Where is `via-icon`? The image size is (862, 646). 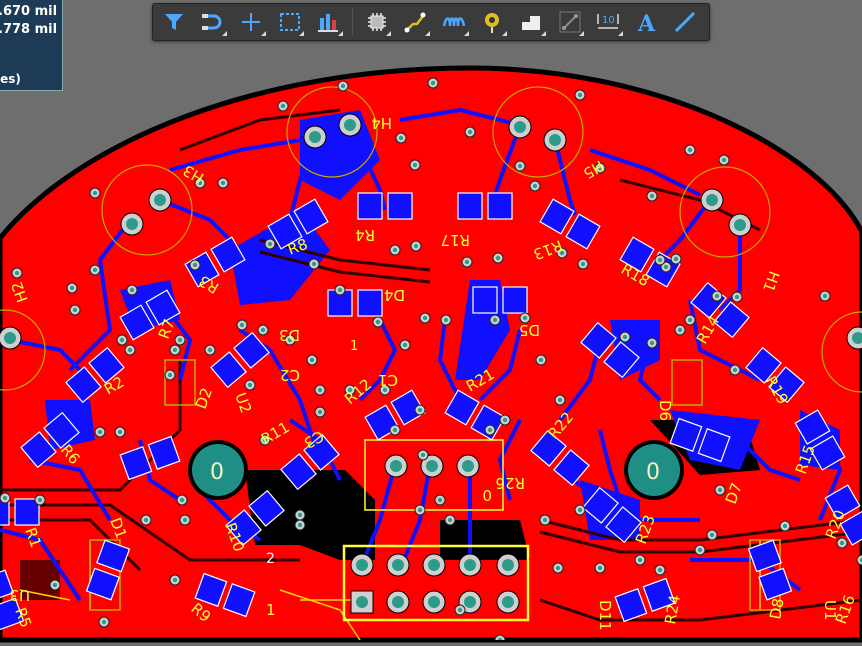 via-icon is located at coordinates (492, 23).